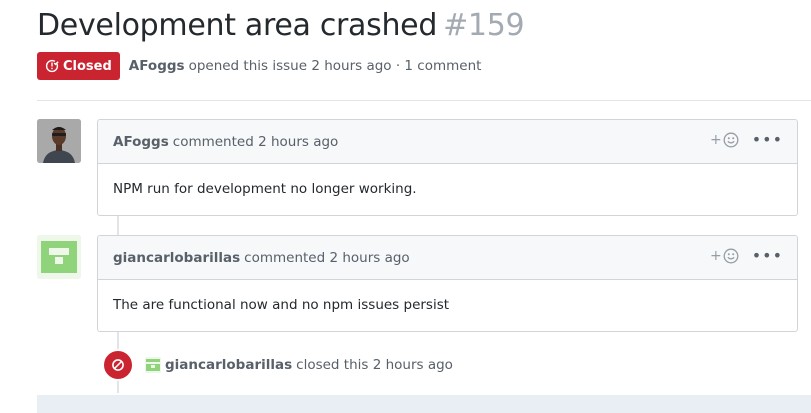  I want to click on issue-number: #159, so click(484, 25).